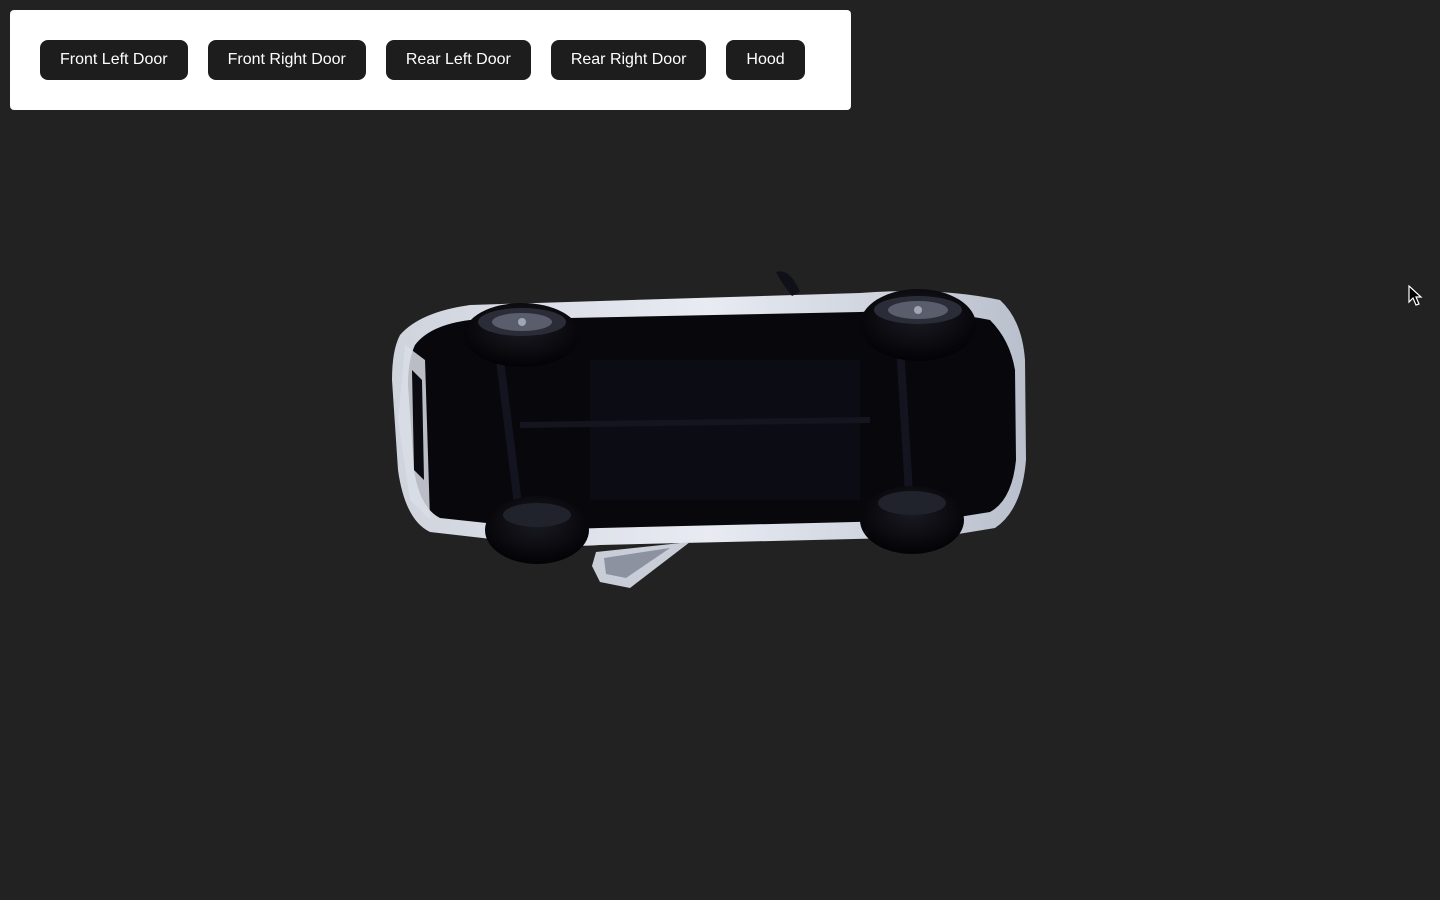 The height and width of the screenshot is (900, 1440). What do you see at coordinates (918, 325) in the screenshot?
I see `wheel-rear-left` at bounding box center [918, 325].